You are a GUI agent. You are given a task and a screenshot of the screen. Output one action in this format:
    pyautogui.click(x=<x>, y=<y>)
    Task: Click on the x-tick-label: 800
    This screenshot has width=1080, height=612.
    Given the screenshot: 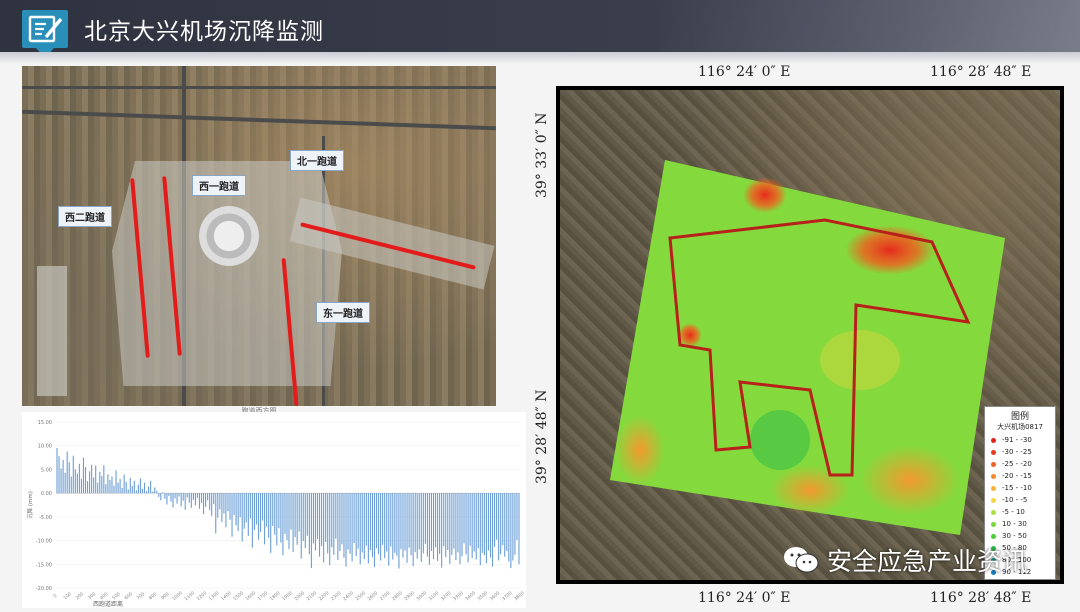 What is the action you would take?
    pyautogui.click(x=153, y=596)
    